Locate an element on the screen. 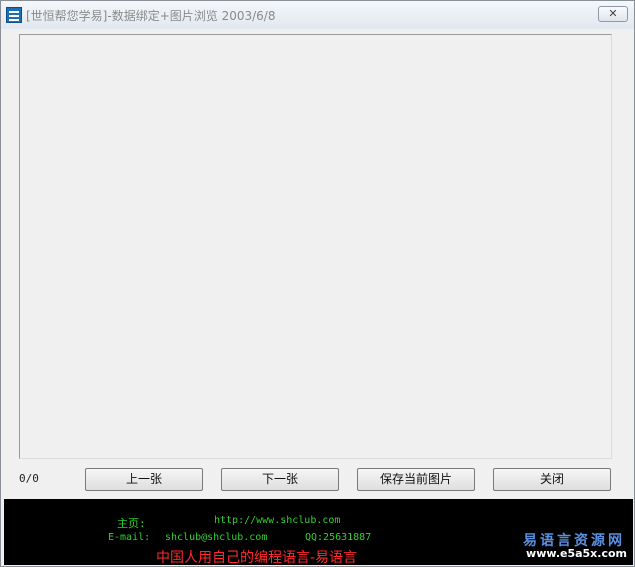 The image size is (635, 567). email-label: E-mail: is located at coordinates (129, 537).